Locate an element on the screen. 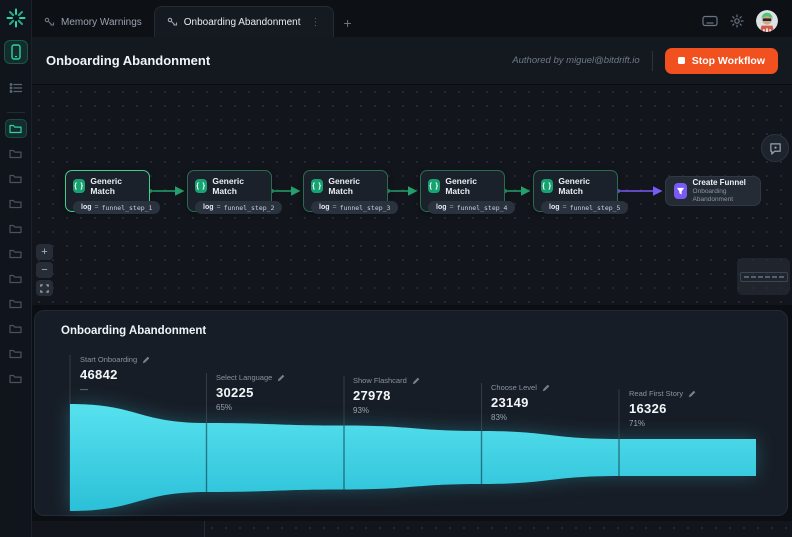 Image resolution: width=792 pixels, height=537 pixels. tab-onboarding-abandonment: Onboarding Abandonment ⋮ is located at coordinates (243, 21).